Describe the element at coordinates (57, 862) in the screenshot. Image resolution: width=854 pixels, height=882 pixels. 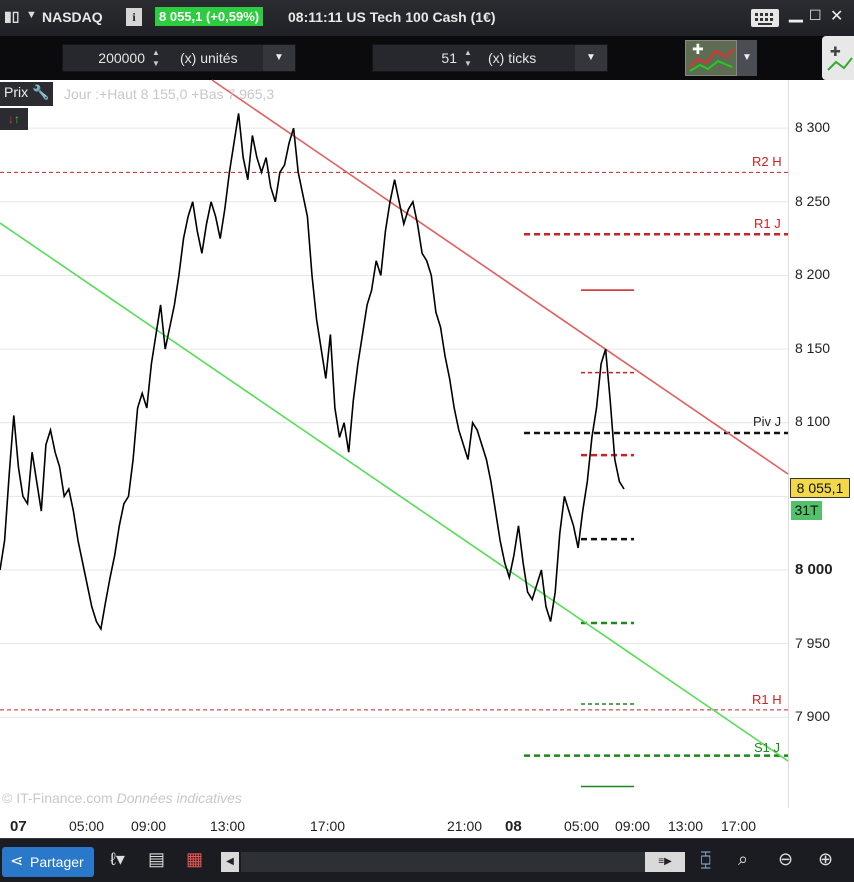
I see `share-label: Partager` at that location.